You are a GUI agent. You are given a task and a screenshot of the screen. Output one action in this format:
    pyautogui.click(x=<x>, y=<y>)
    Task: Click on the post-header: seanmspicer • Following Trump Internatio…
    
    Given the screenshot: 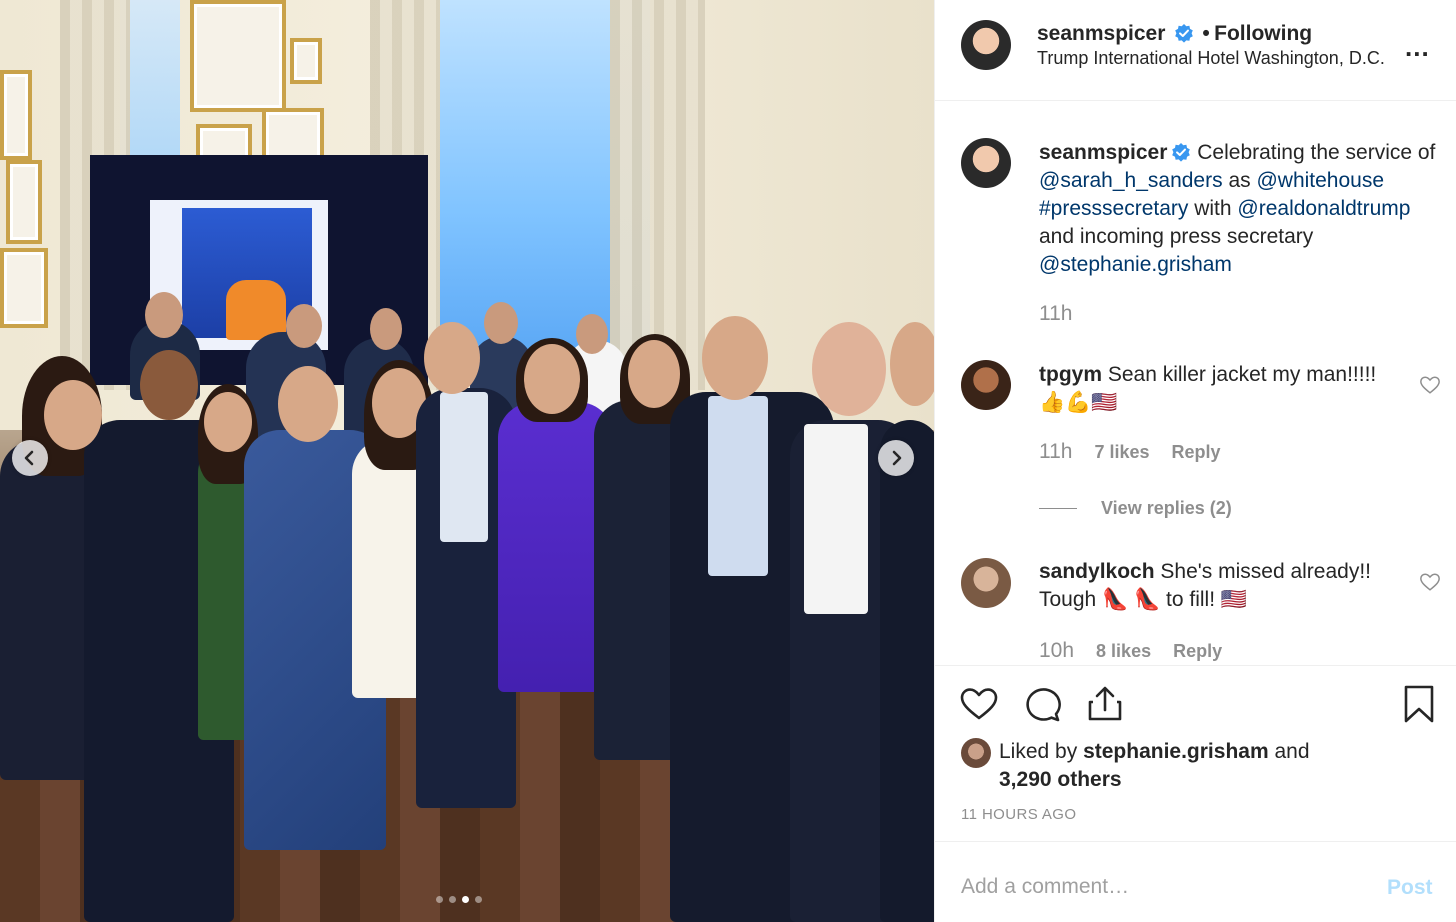 What is the action you would take?
    pyautogui.click(x=1195, y=50)
    